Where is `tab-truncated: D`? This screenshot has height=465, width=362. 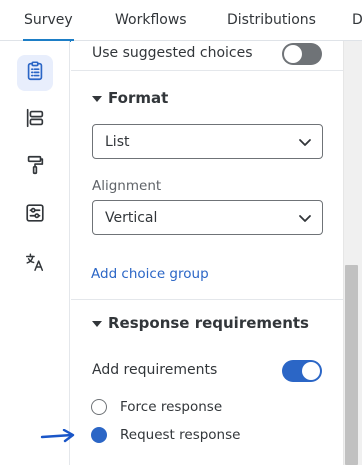
tab-truncated: D is located at coordinates (357, 20).